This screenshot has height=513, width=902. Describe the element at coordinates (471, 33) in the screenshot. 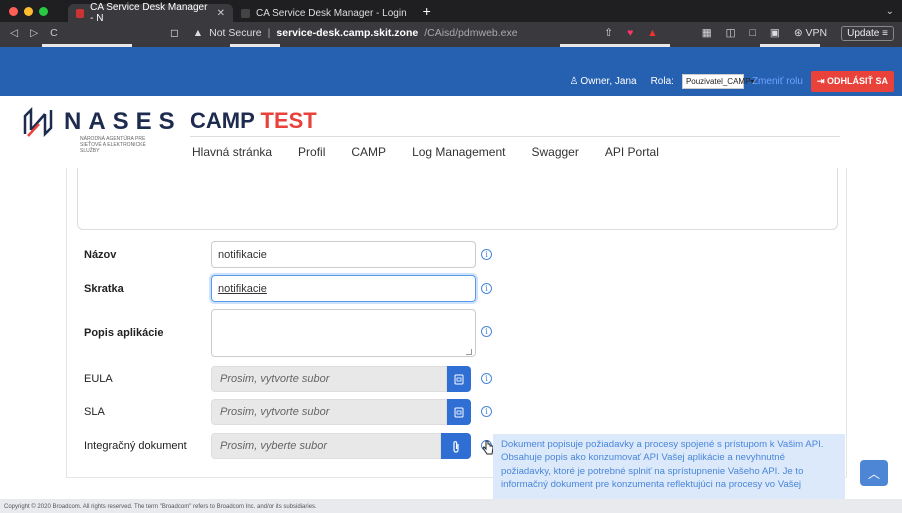

I see `url-path: /CAisd/pdmweb.exe` at that location.